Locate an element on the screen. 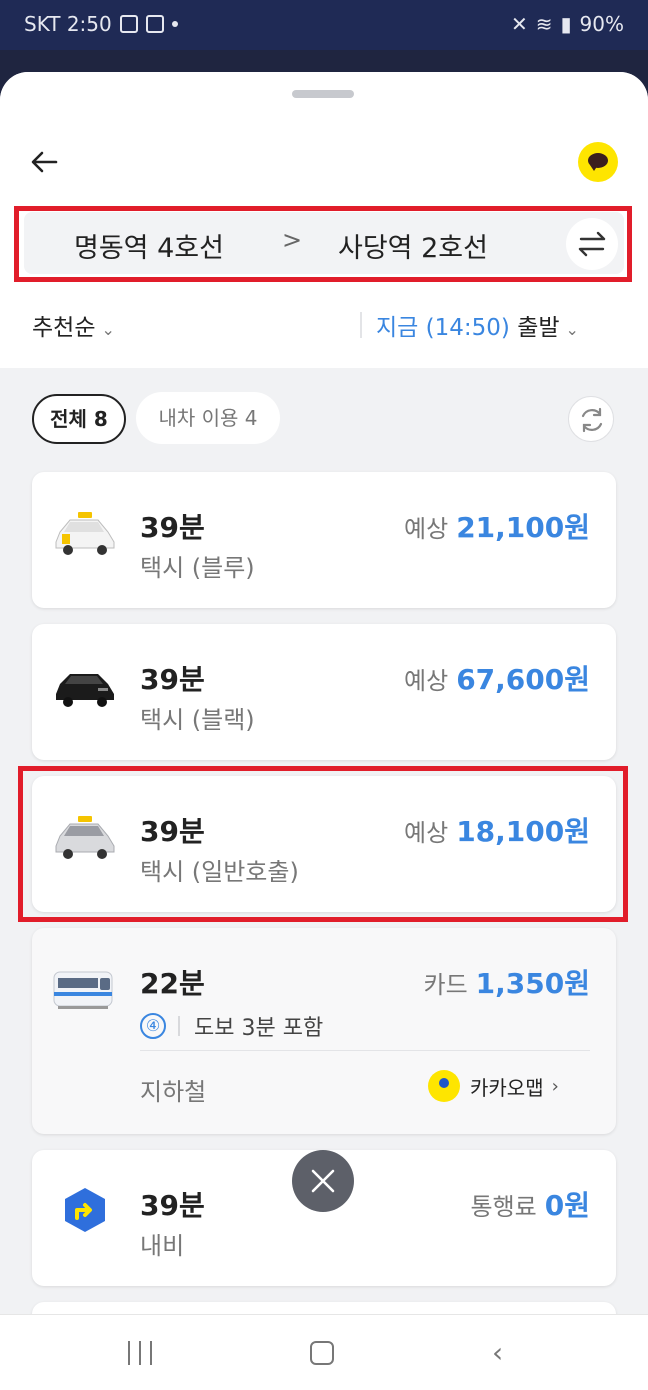 Image resolution: width=648 pixels, height=1390 pixels. line-4-badge: ④ is located at coordinates (153, 1026).